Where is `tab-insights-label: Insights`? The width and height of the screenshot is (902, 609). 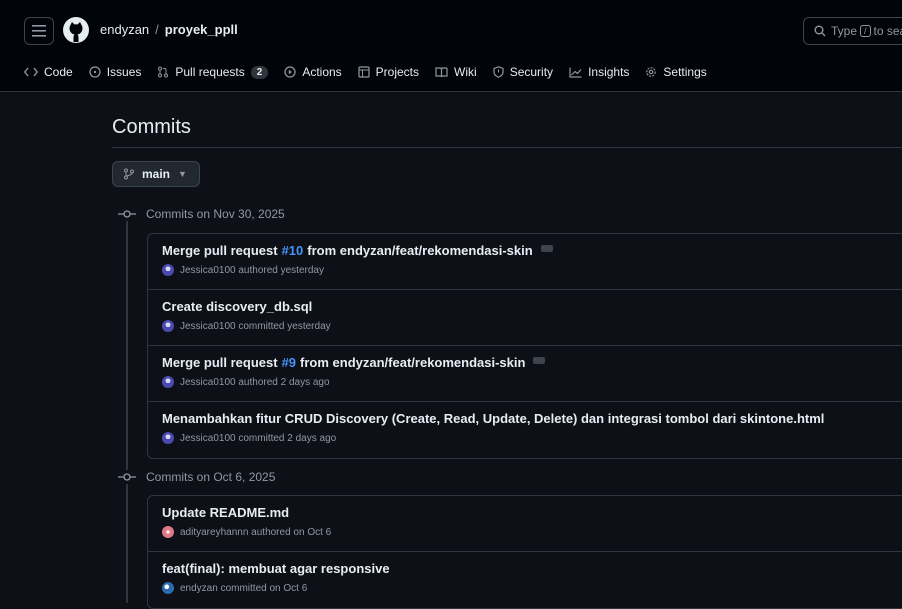
tab-insights-label: Insights is located at coordinates (609, 72).